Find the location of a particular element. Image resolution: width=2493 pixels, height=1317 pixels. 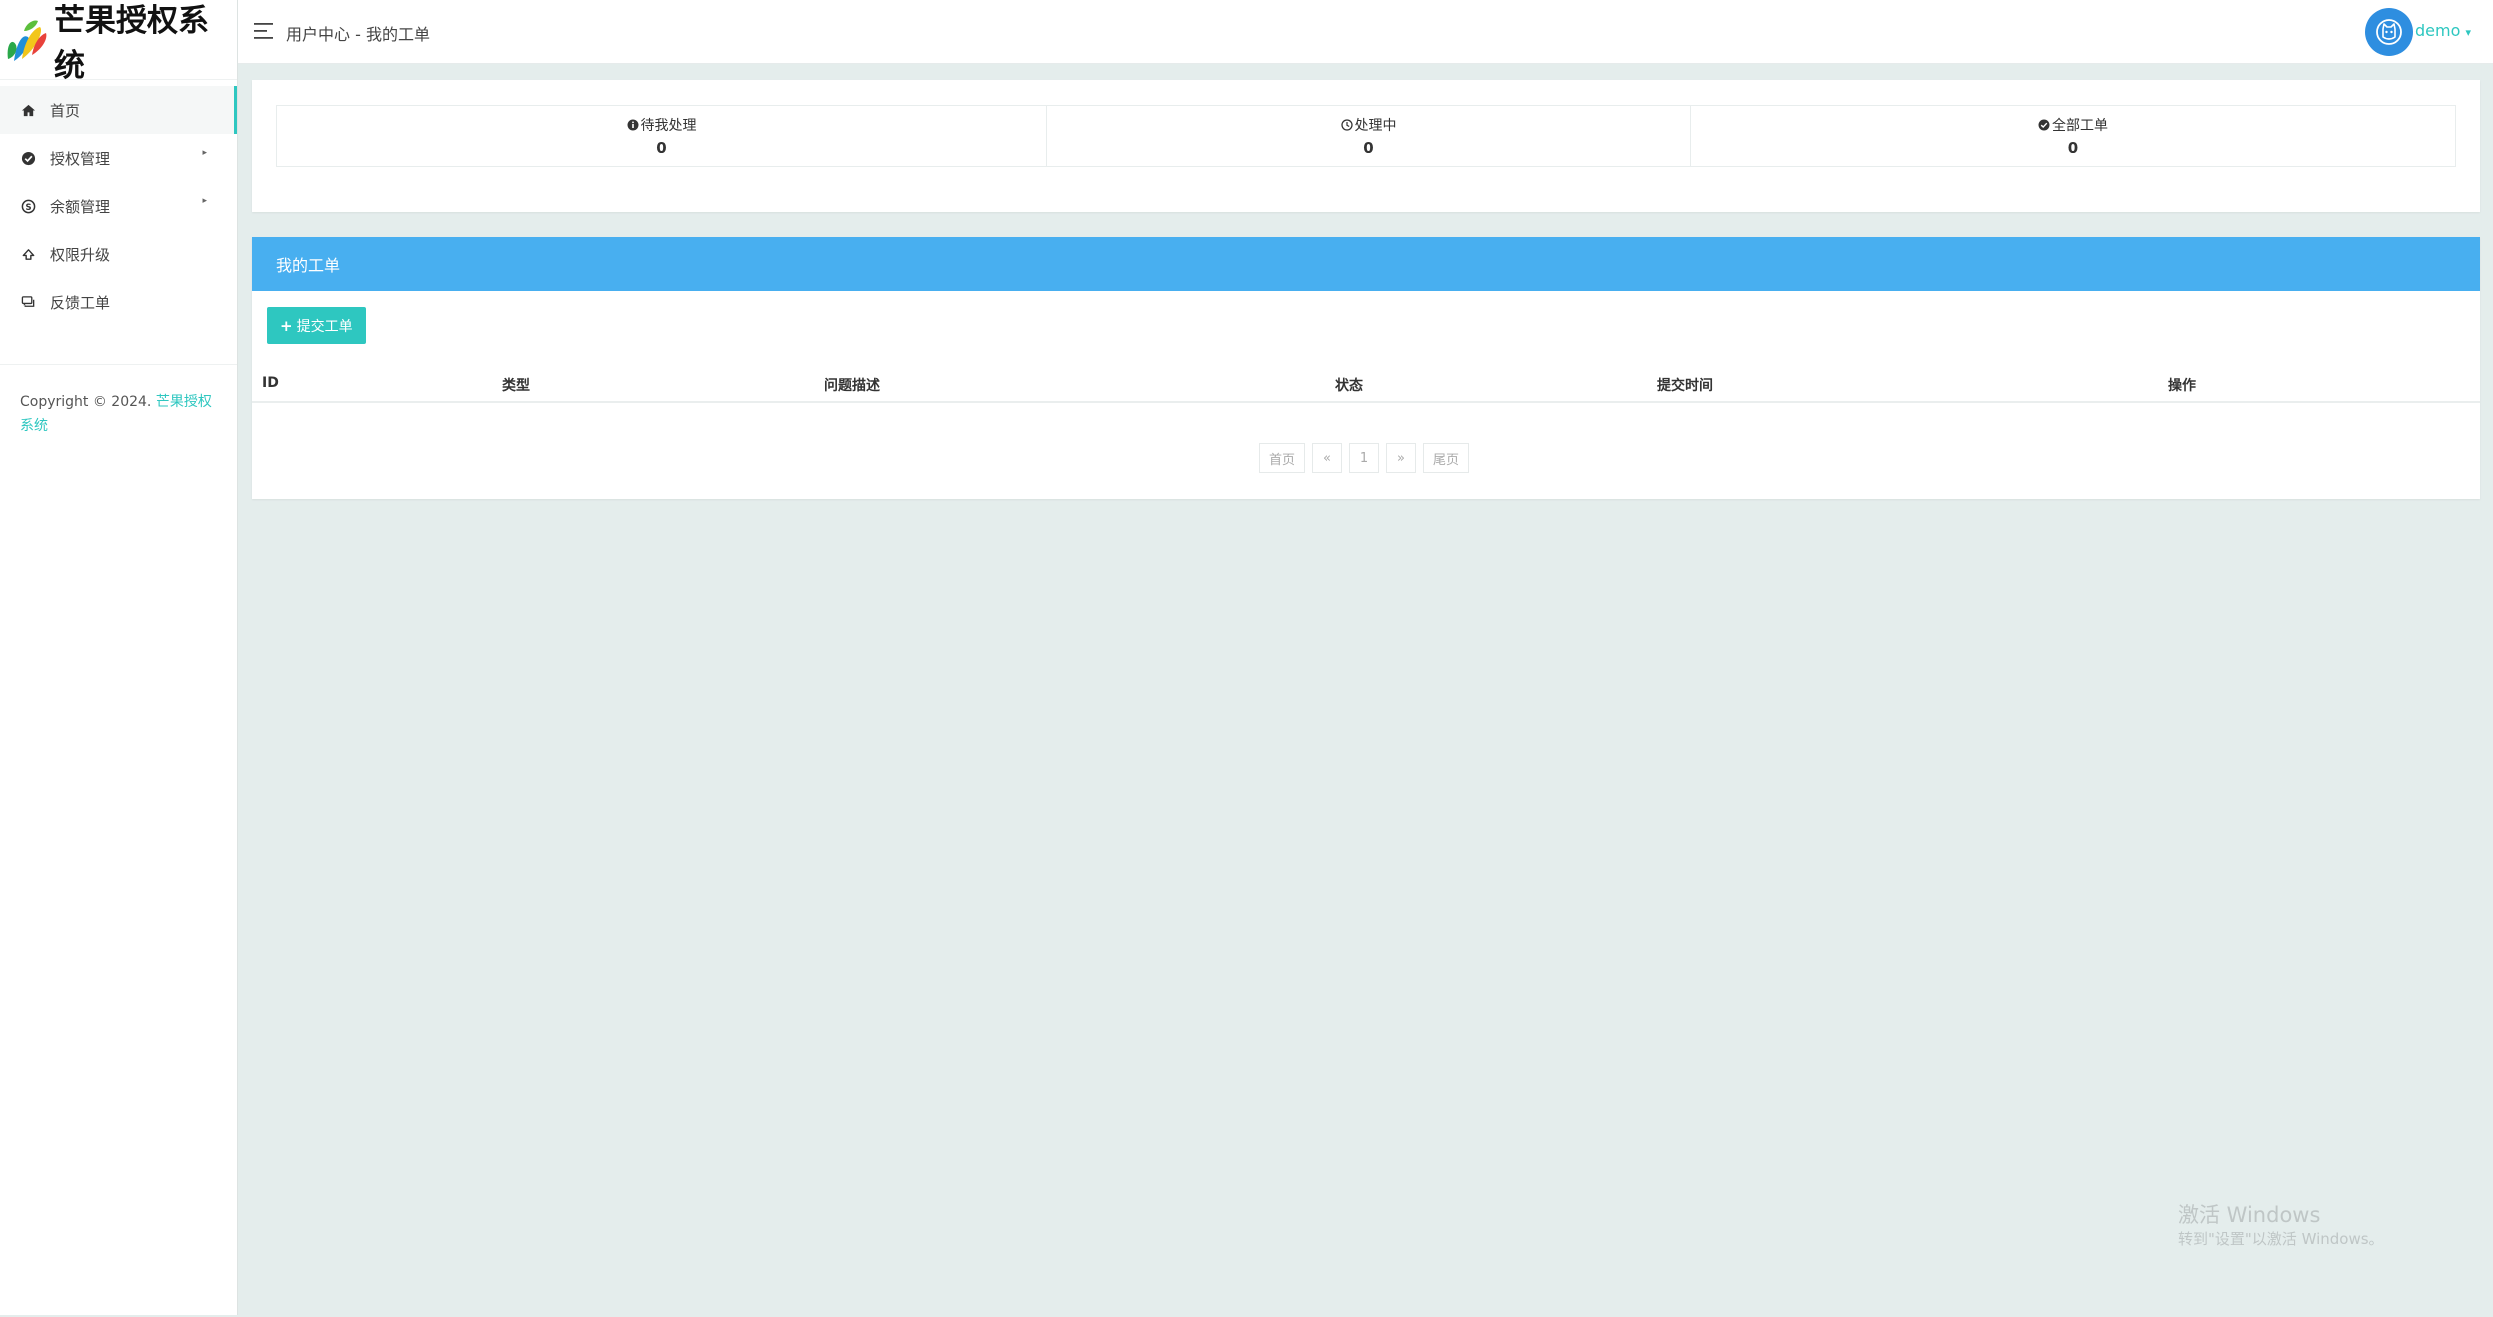

submit-ticket-label: 提交工单 is located at coordinates (324, 326).